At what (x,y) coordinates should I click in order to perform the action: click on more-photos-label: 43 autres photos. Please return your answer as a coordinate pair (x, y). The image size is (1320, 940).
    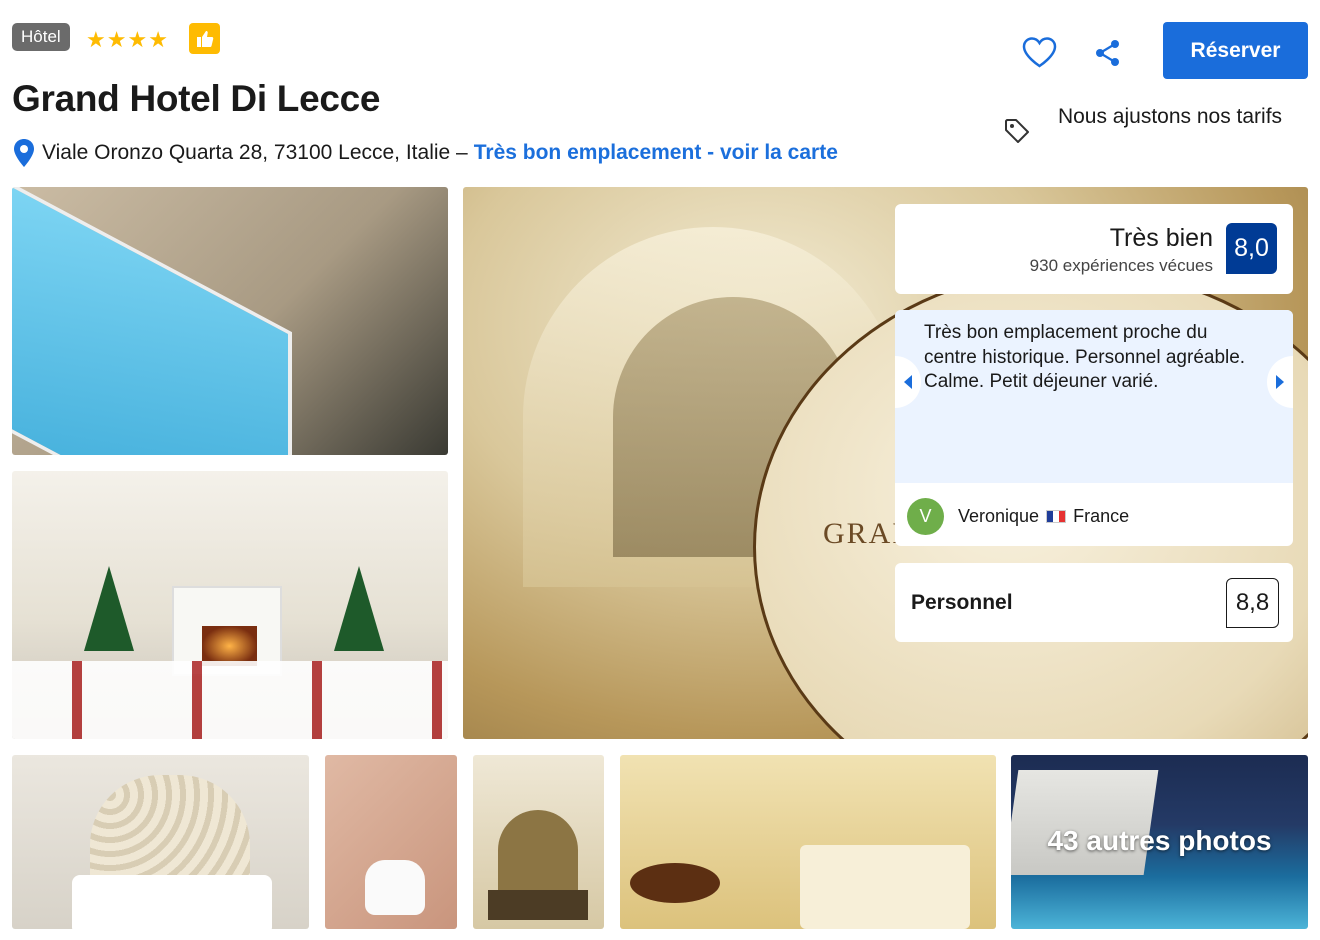
    Looking at the image, I should click on (1159, 841).